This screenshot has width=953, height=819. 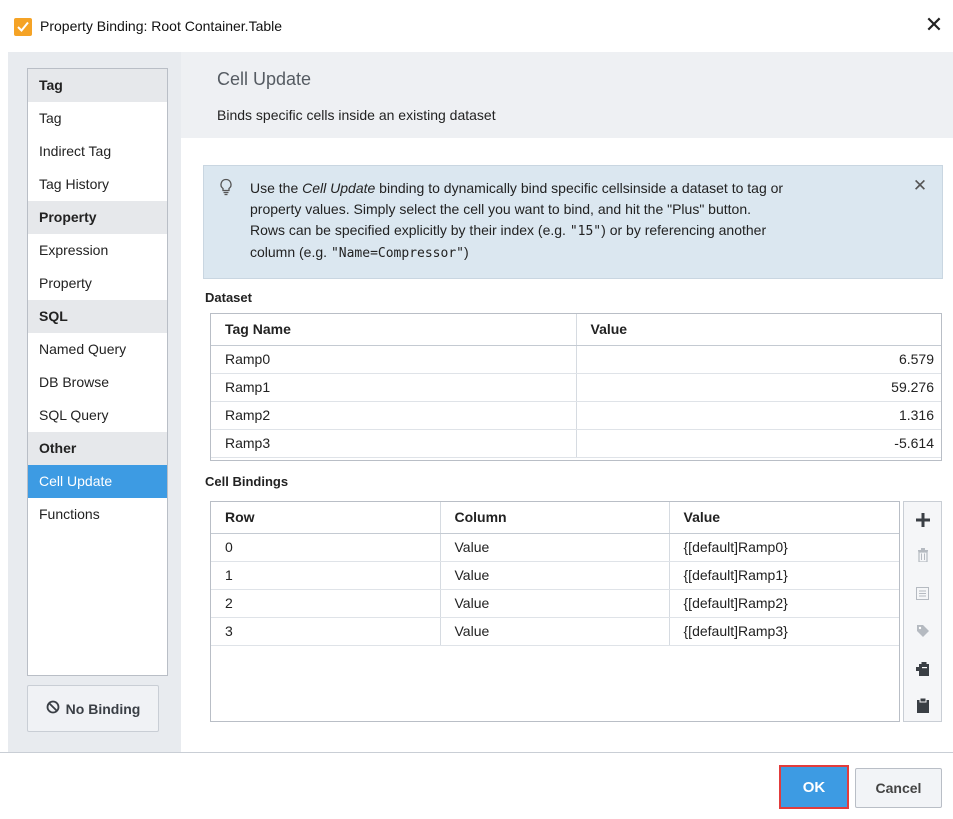 I want to click on table-cell: 2, so click(x=326, y=603).